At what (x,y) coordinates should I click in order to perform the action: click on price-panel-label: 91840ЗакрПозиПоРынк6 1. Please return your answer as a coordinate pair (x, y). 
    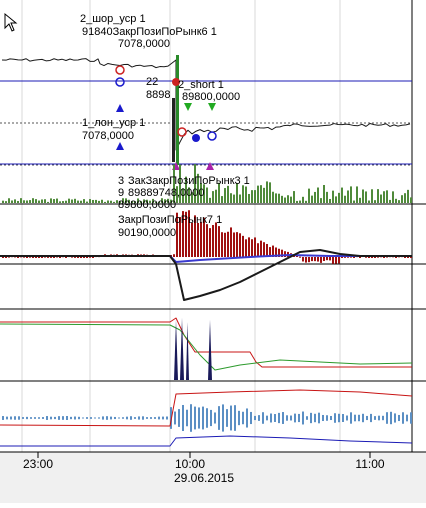
    Looking at the image, I should click on (149, 32).